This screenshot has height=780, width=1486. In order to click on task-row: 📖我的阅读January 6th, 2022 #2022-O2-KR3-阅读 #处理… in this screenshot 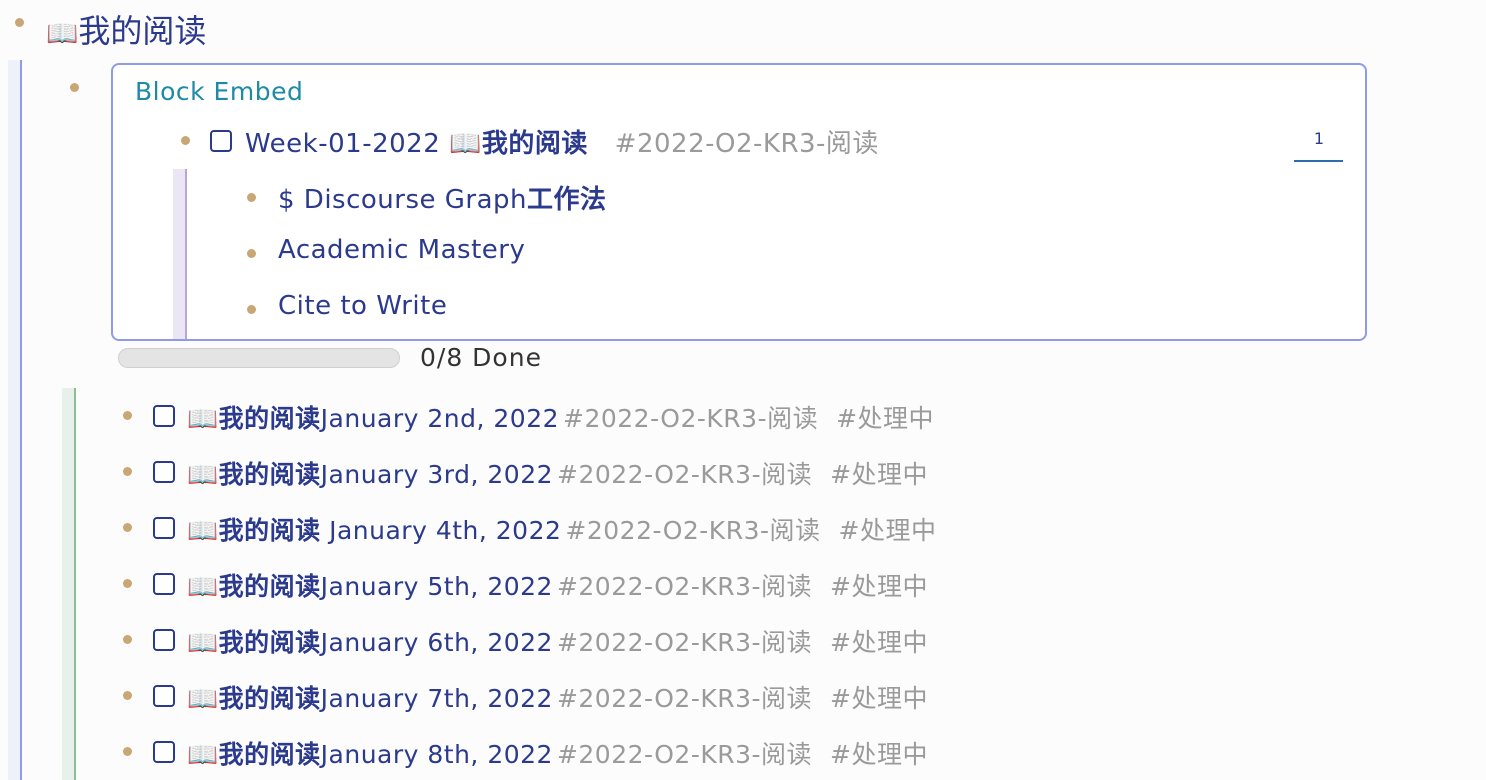, I will do `click(557, 641)`.